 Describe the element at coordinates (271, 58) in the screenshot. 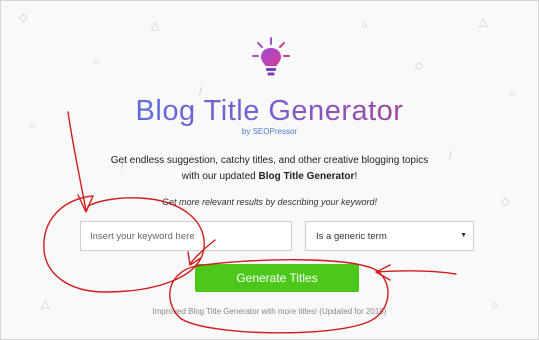

I see `lightbulb-icon` at that location.